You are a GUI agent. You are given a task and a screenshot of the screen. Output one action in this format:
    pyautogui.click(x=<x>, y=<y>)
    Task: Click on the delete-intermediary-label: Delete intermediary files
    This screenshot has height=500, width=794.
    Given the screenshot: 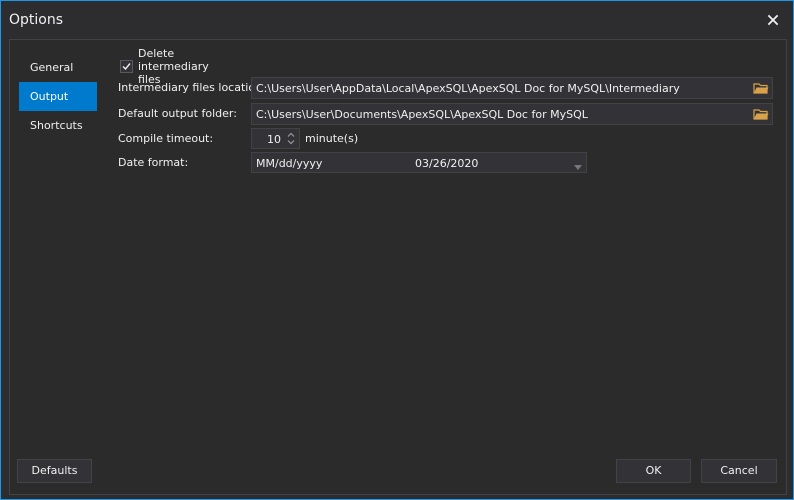 What is the action you would take?
    pyautogui.click(x=173, y=66)
    